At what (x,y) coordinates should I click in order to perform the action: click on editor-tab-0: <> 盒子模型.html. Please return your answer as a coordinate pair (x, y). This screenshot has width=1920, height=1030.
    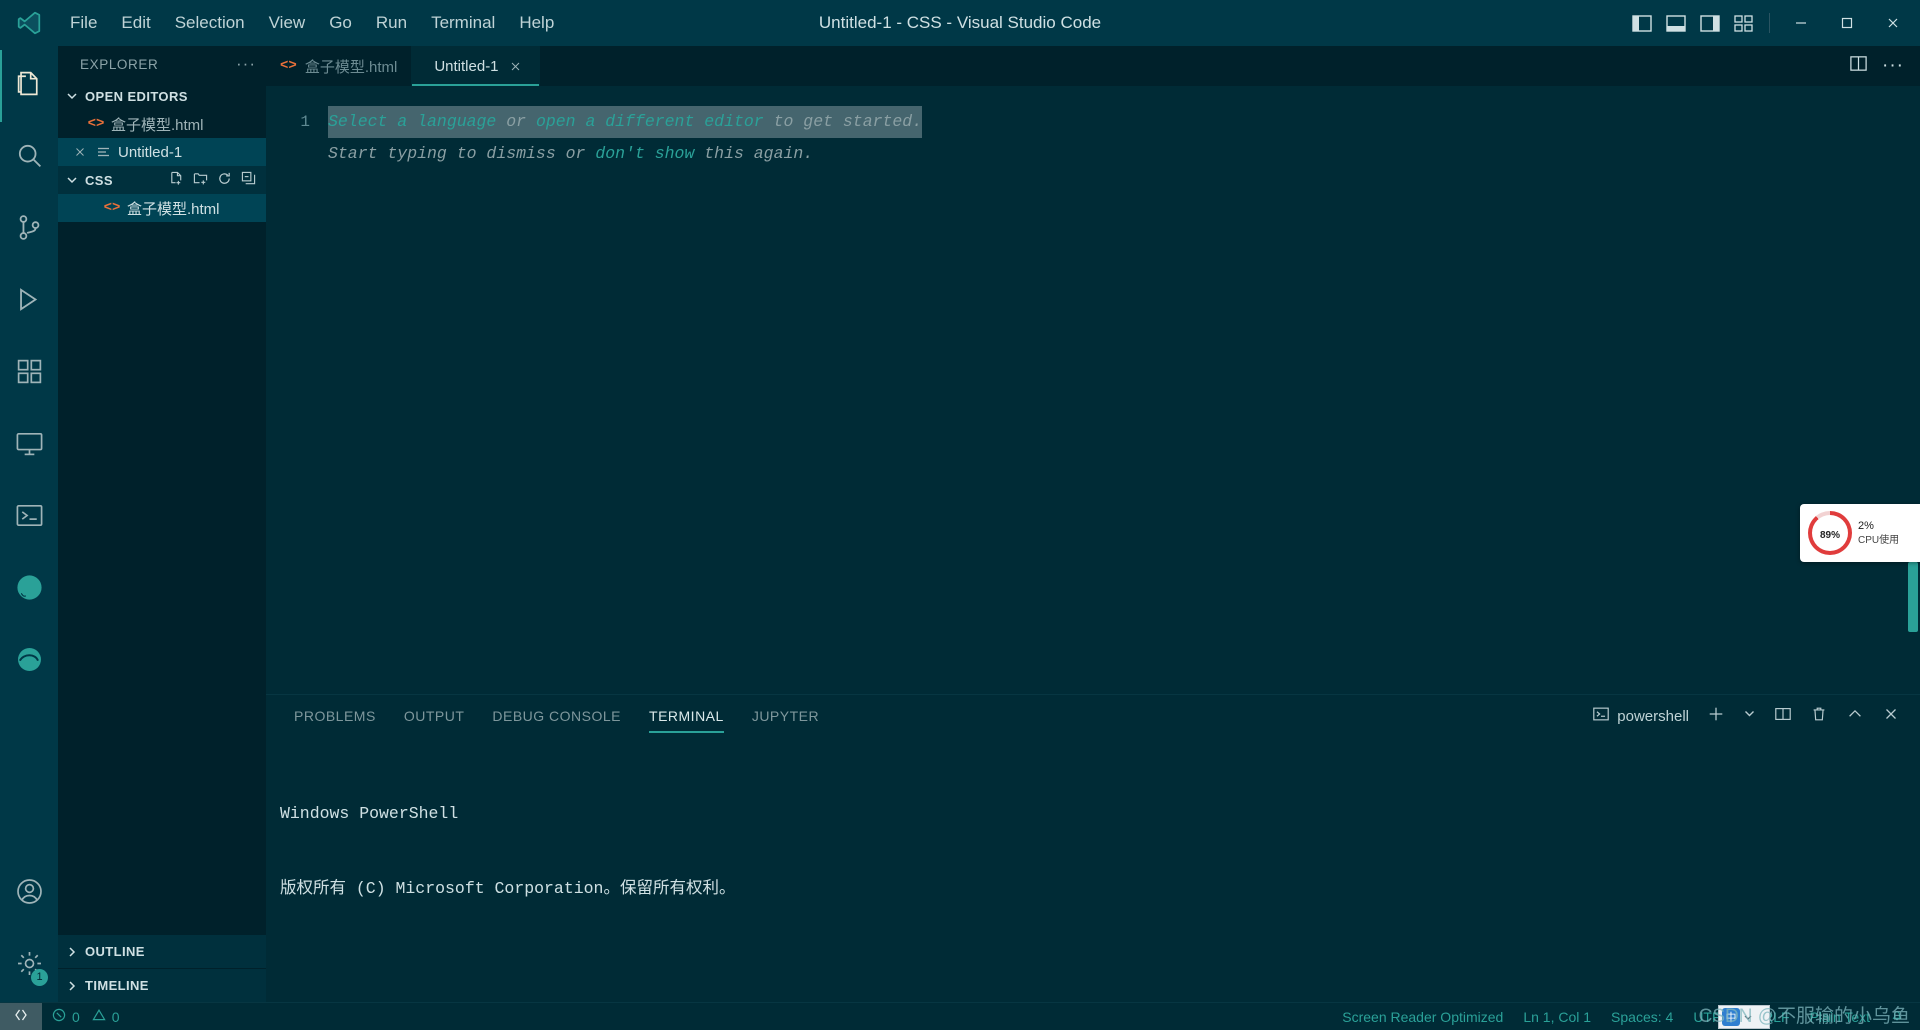
    Looking at the image, I should click on (339, 66).